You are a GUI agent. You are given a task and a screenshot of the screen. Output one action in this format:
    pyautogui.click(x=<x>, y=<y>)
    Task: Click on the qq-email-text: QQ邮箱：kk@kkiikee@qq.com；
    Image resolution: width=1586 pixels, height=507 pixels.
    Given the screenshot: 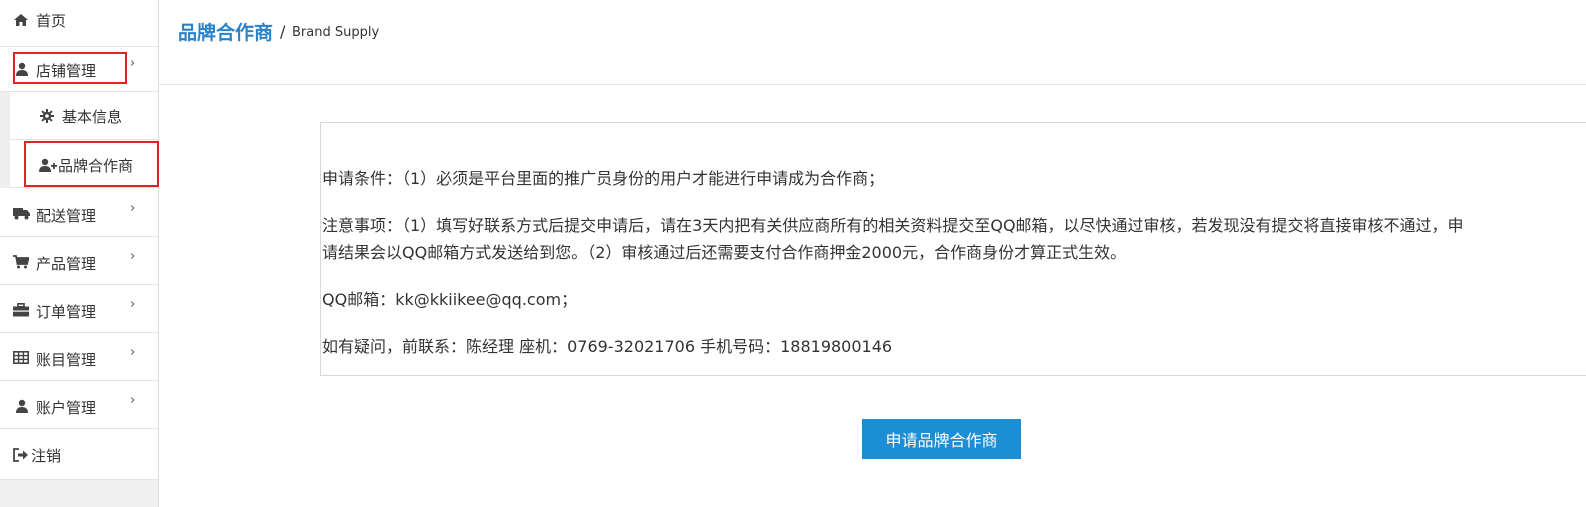 What is the action you would take?
    pyautogui.click(x=450, y=299)
    